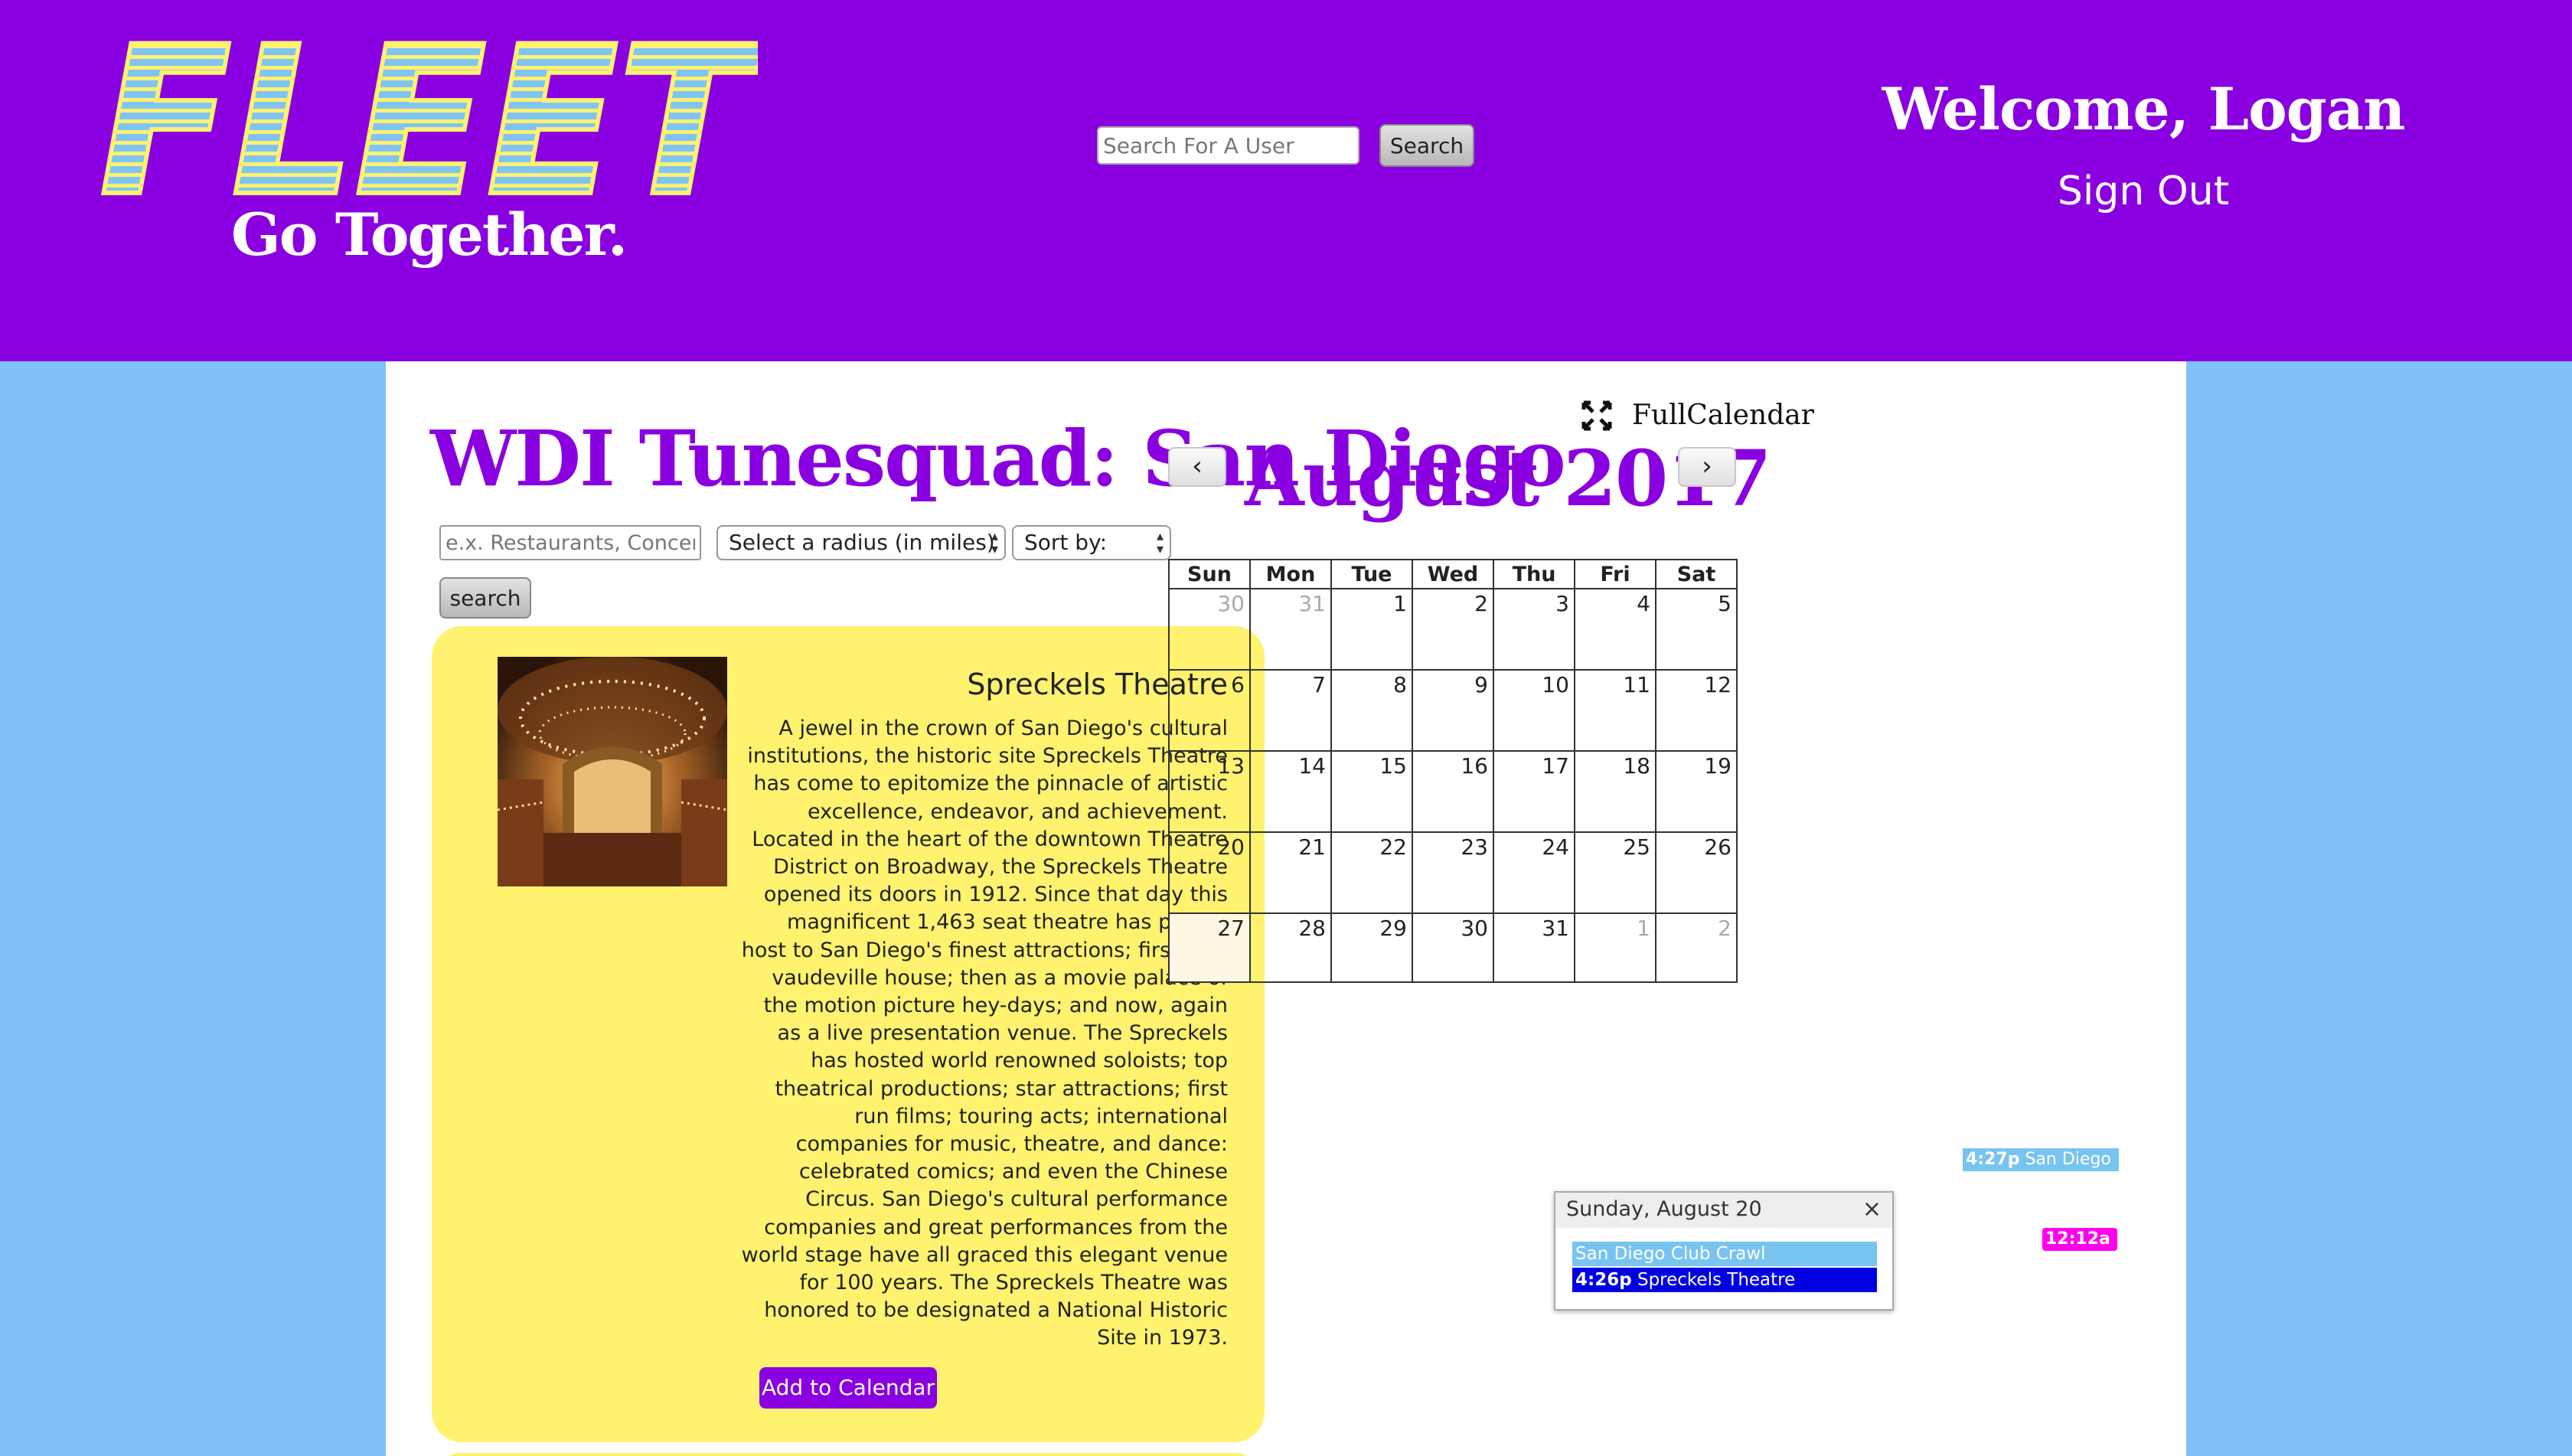  What do you see at coordinates (1534, 872) in the screenshot?
I see `calendar-day-cell: 24` at bounding box center [1534, 872].